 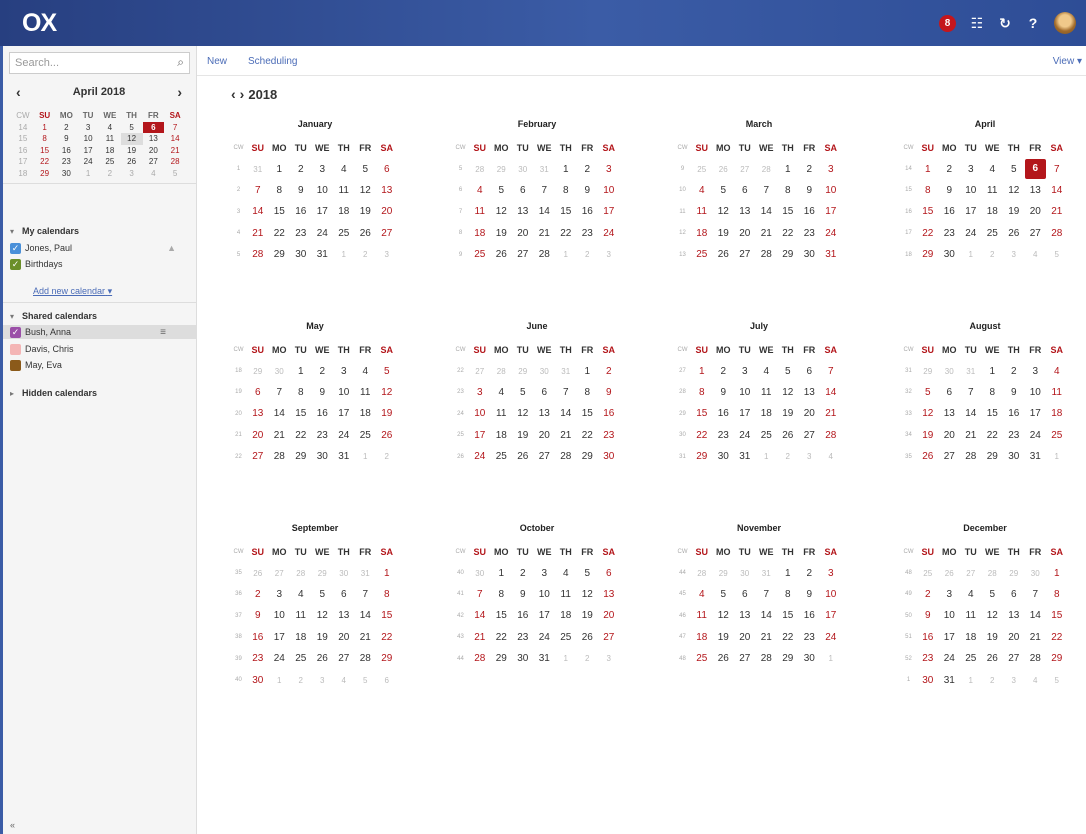 What do you see at coordinates (971, 233) in the screenshot?
I see `calendar-day: 24` at bounding box center [971, 233].